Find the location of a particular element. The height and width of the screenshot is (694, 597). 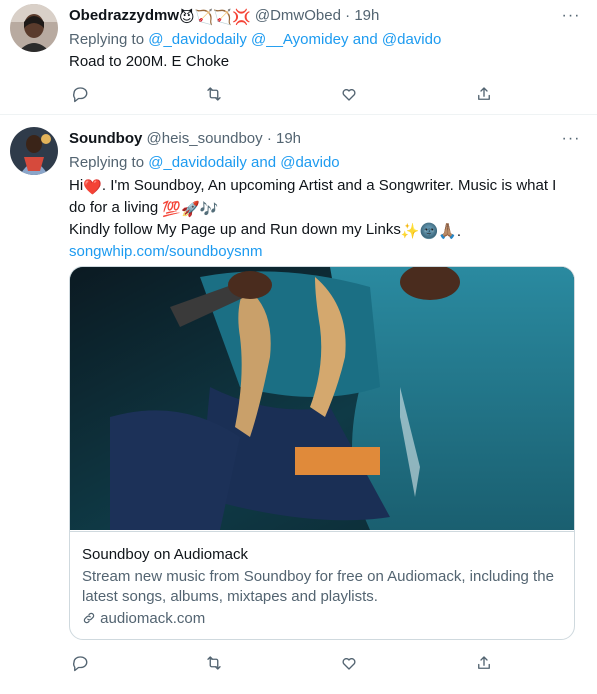

handle: @DmwObed is located at coordinates (298, 15).